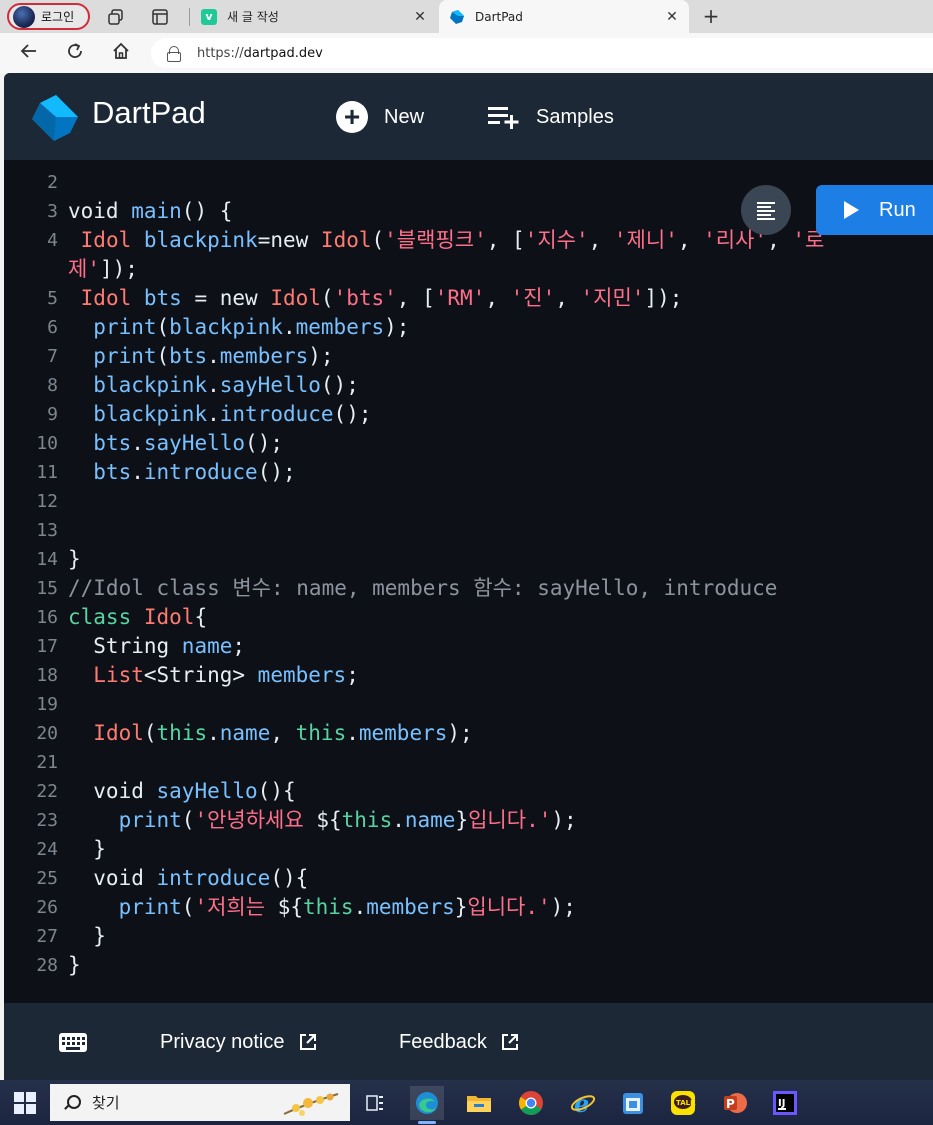  What do you see at coordinates (468, 414) in the screenshot?
I see `code-line: 9 blackpink.introduce();` at bounding box center [468, 414].